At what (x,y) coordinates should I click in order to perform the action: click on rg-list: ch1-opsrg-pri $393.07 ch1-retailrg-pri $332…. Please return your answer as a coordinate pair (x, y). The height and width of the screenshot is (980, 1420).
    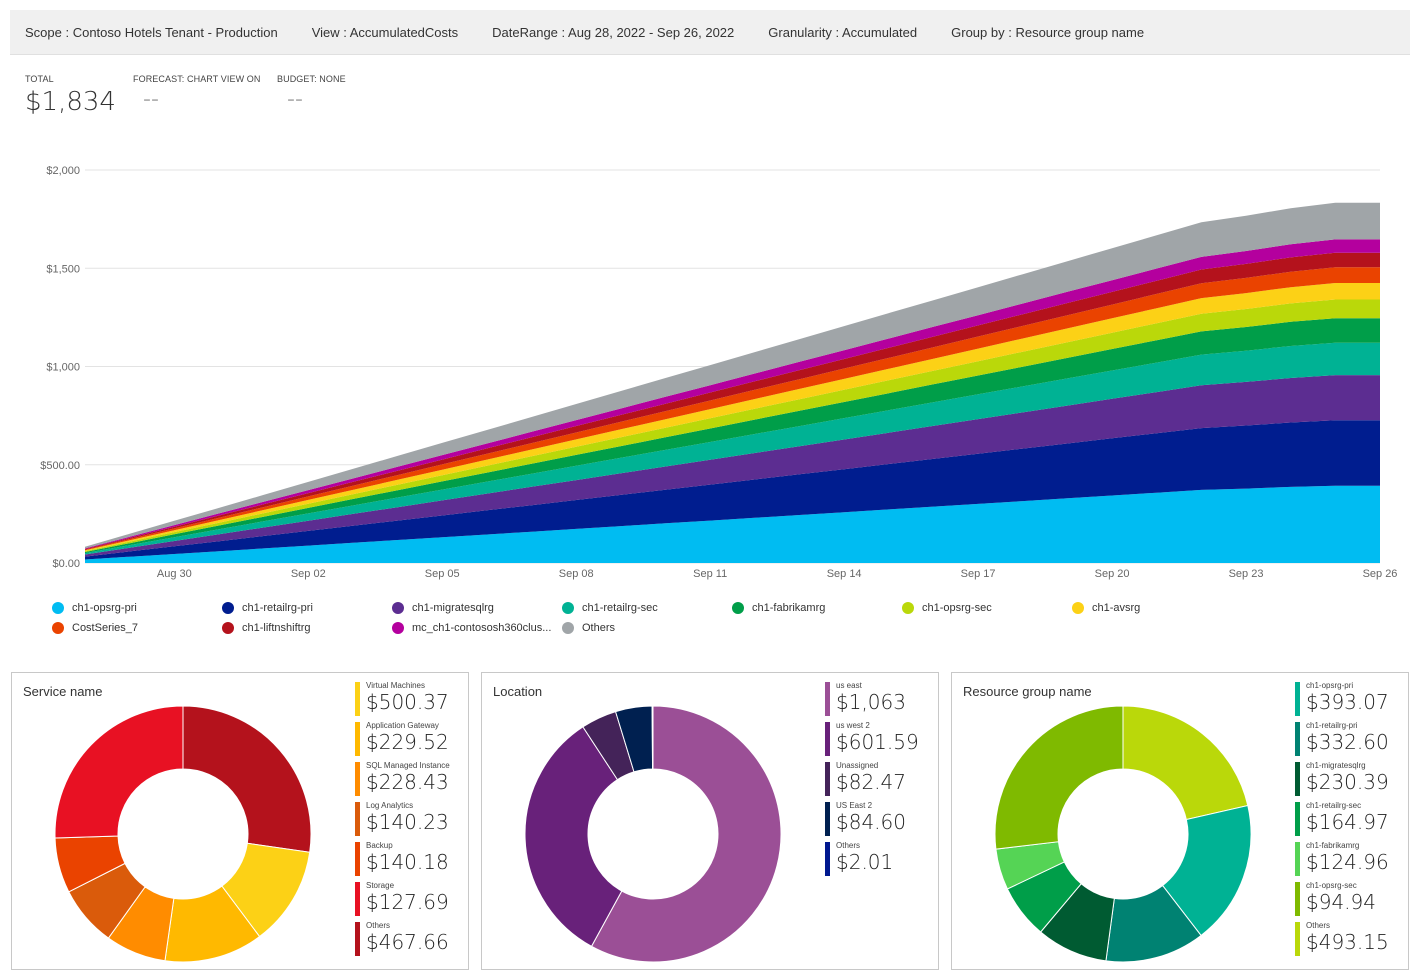
    Looking at the image, I should click on (1342, 821).